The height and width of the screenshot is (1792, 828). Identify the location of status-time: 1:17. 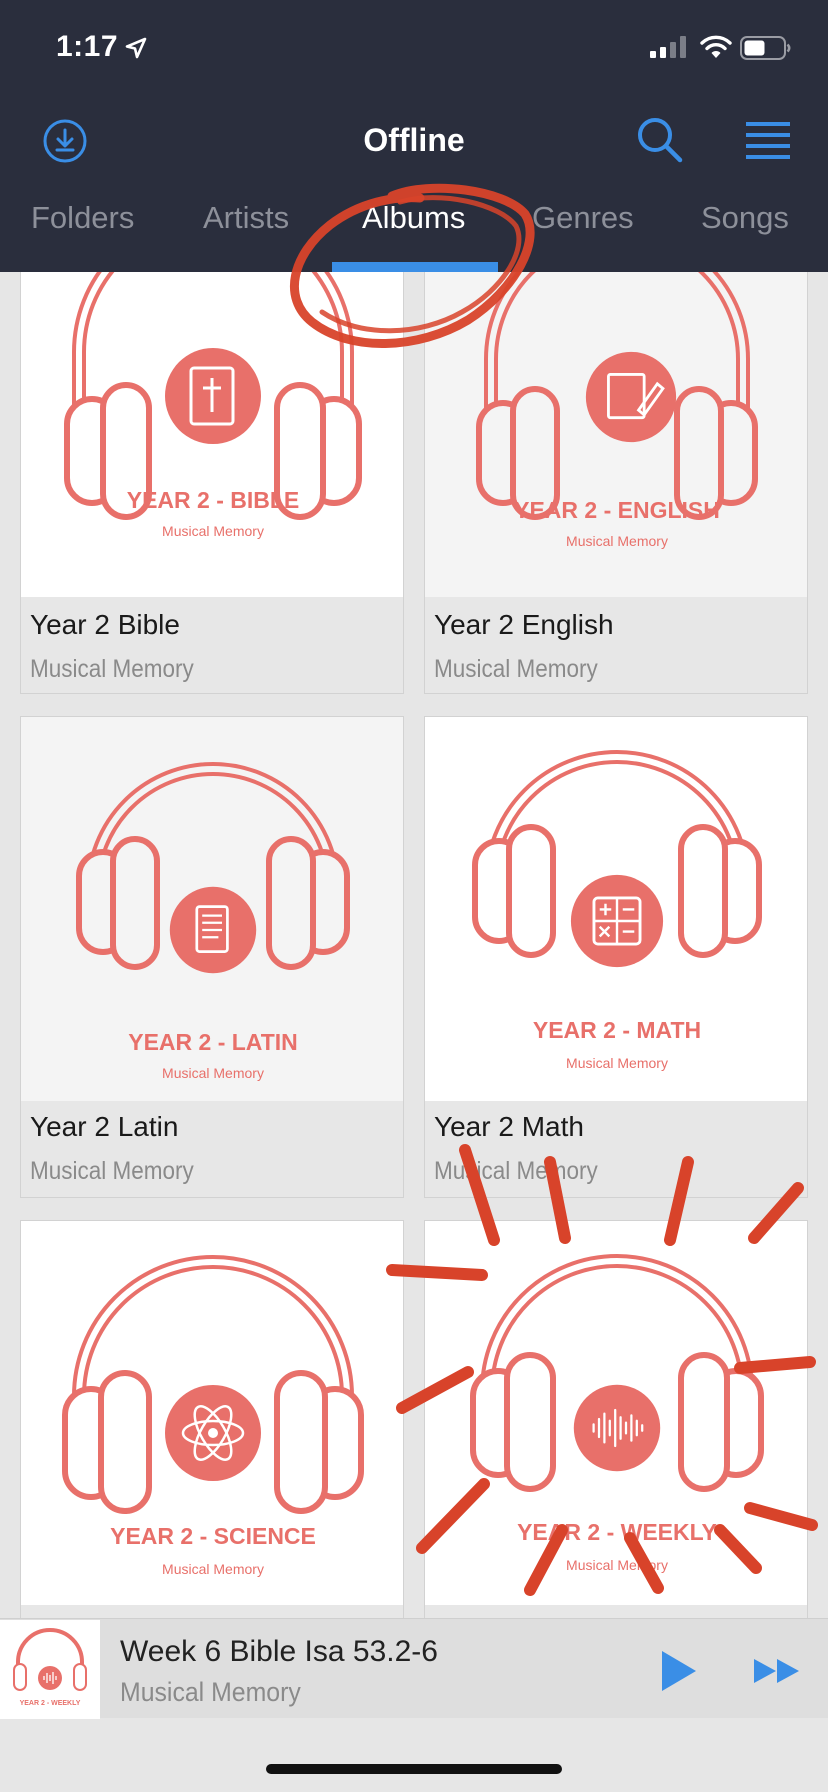
(87, 46).